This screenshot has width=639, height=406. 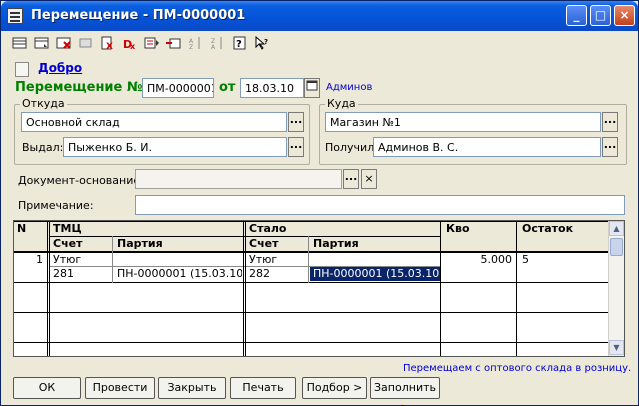 I want to click on doc-number-field: ПМ-0000001, so click(x=178, y=88).